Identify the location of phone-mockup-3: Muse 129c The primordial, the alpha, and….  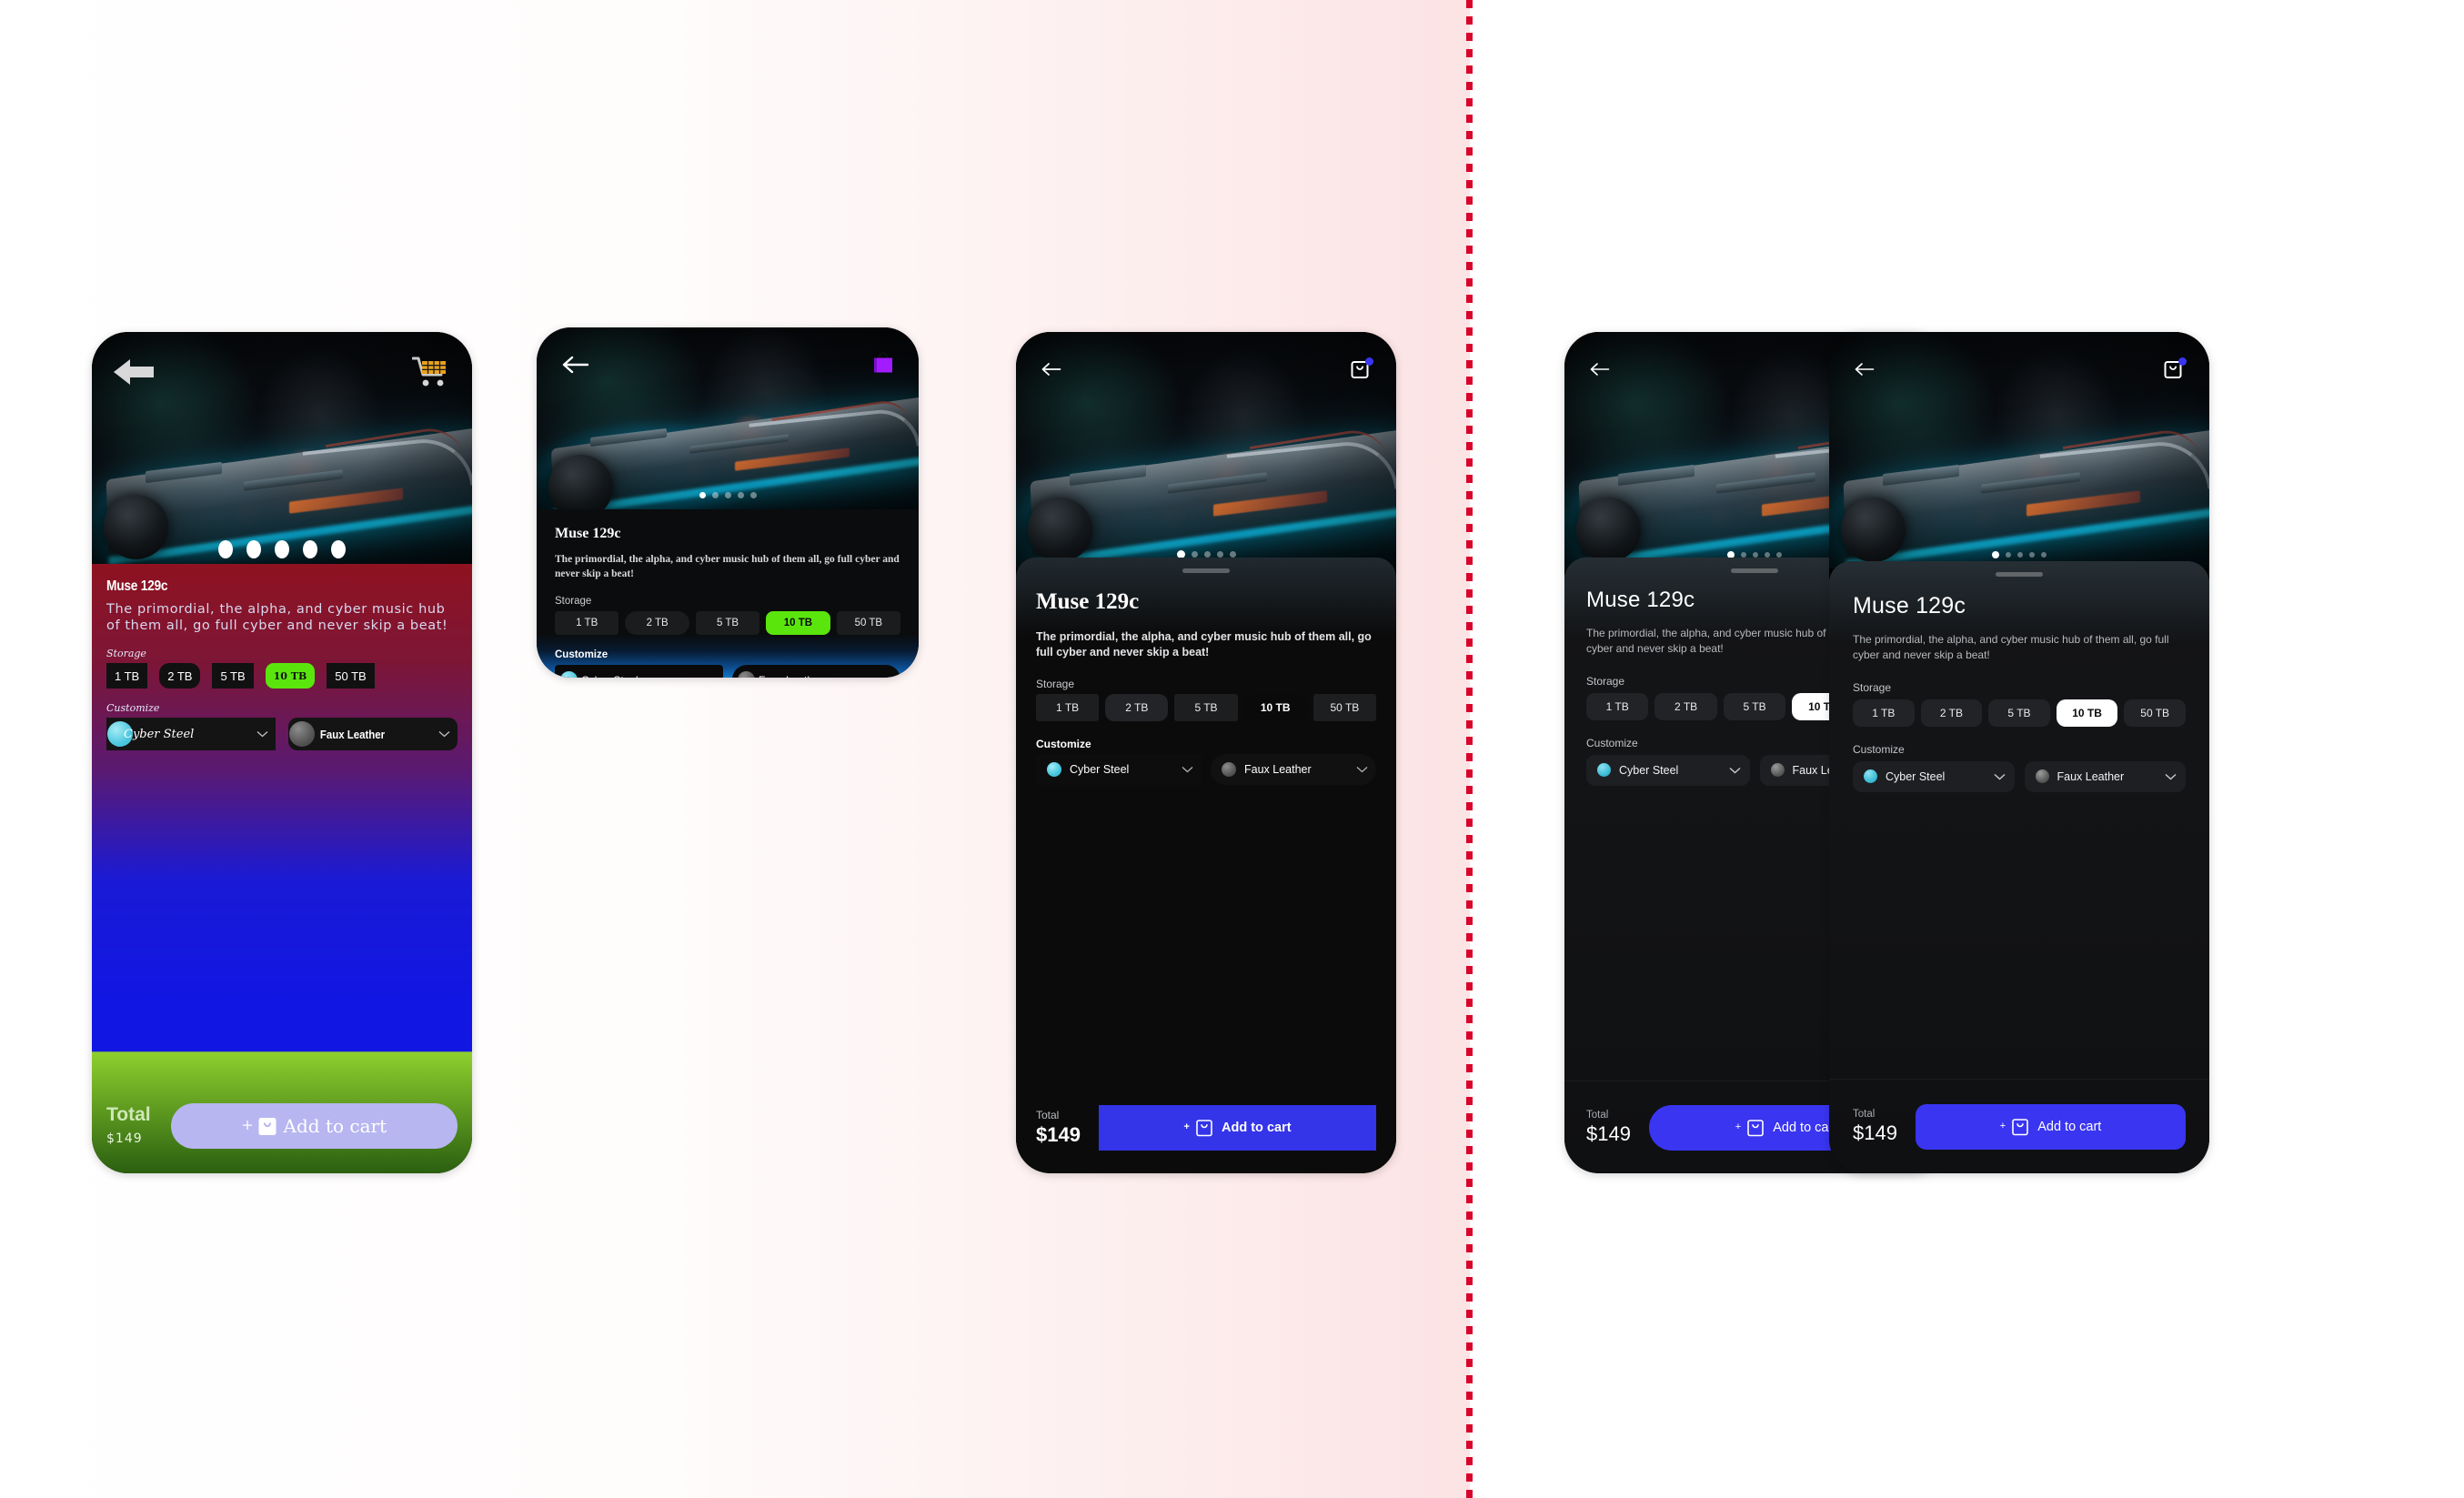
(1206, 753).